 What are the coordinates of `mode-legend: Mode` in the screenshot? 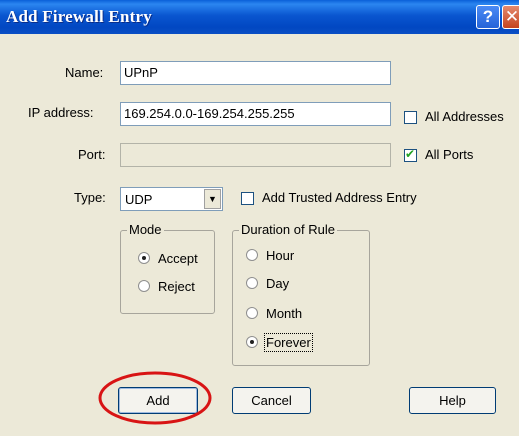 It's located at (145, 229).